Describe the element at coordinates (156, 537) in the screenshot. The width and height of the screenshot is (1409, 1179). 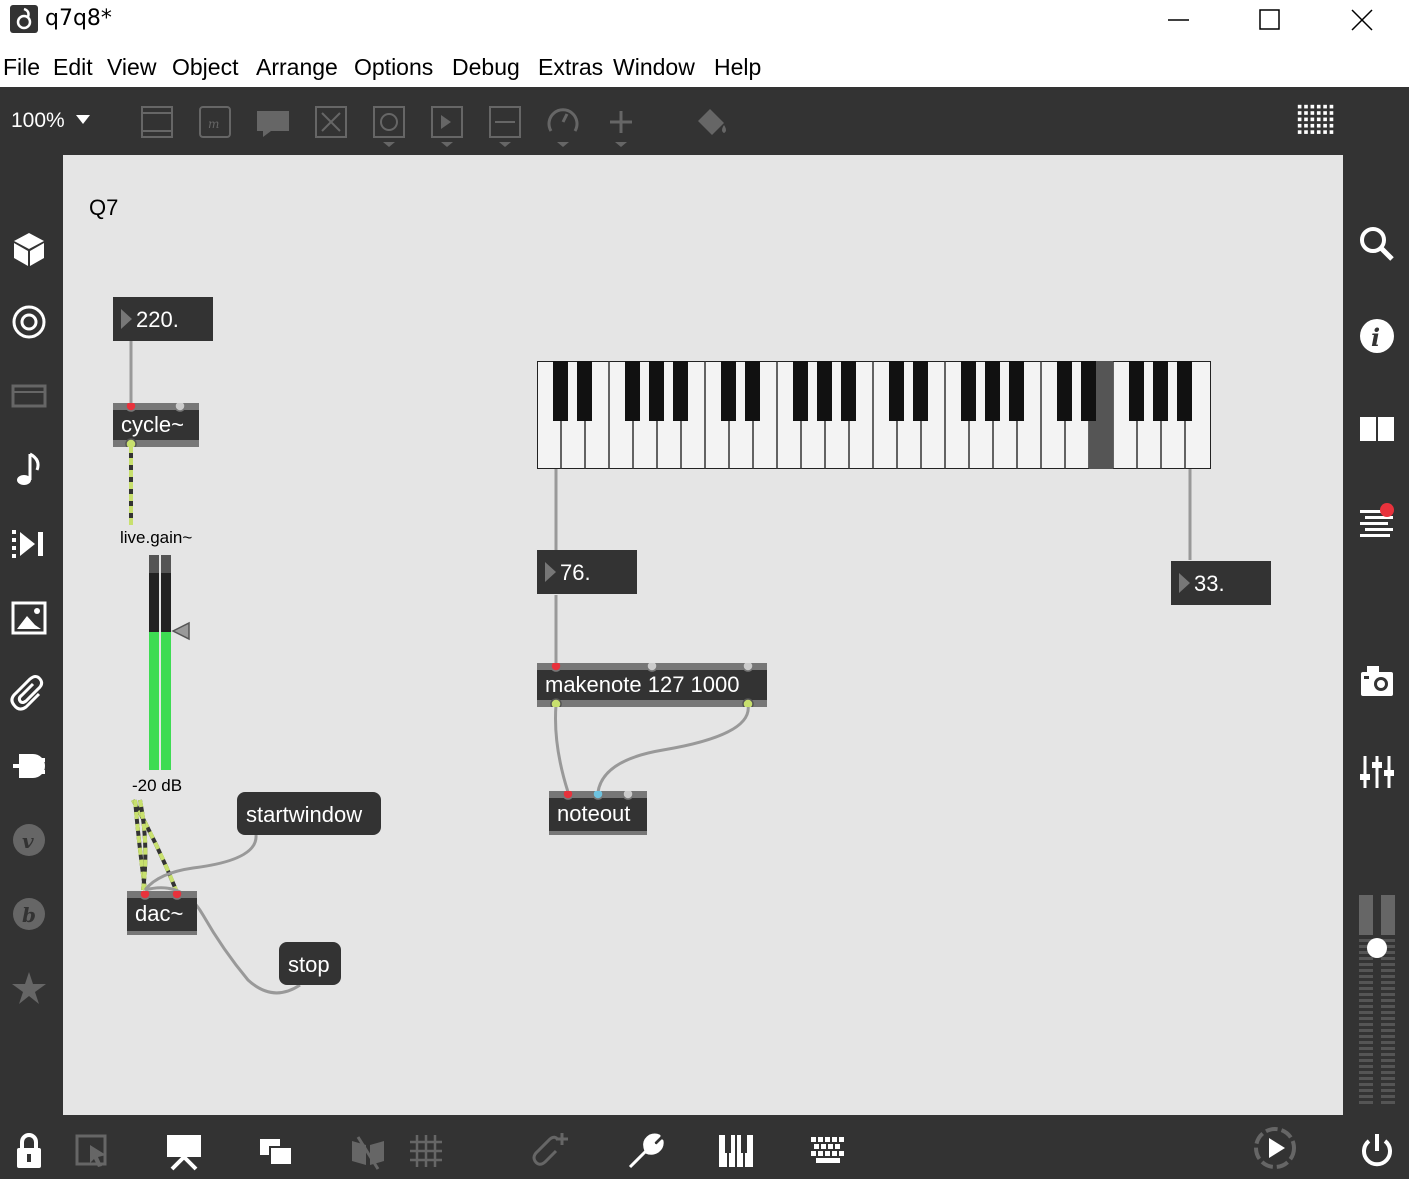
I see `live-gain-label: live.gain~` at that location.